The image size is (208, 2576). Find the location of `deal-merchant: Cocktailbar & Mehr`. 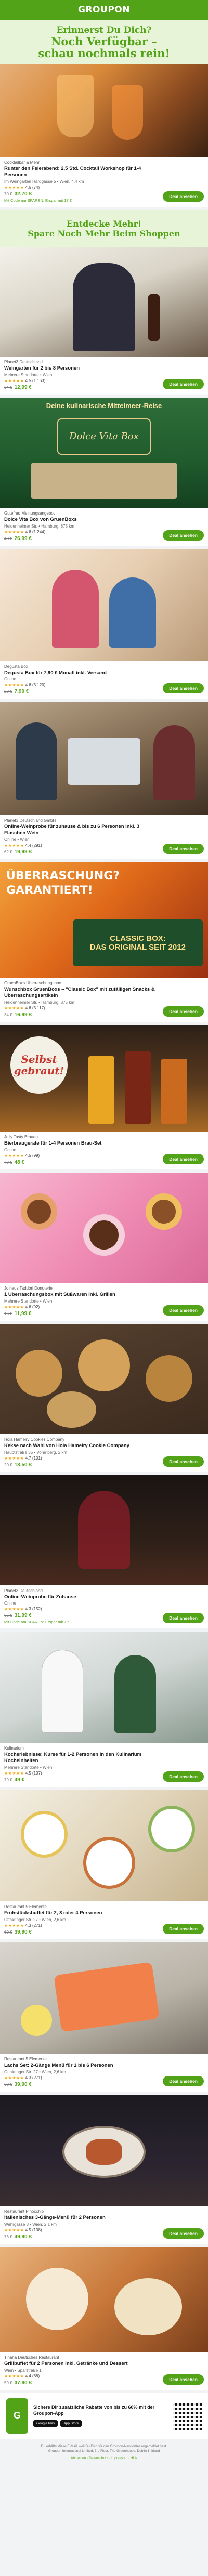

deal-merchant: Cocktailbar & Mehr is located at coordinates (22, 163).